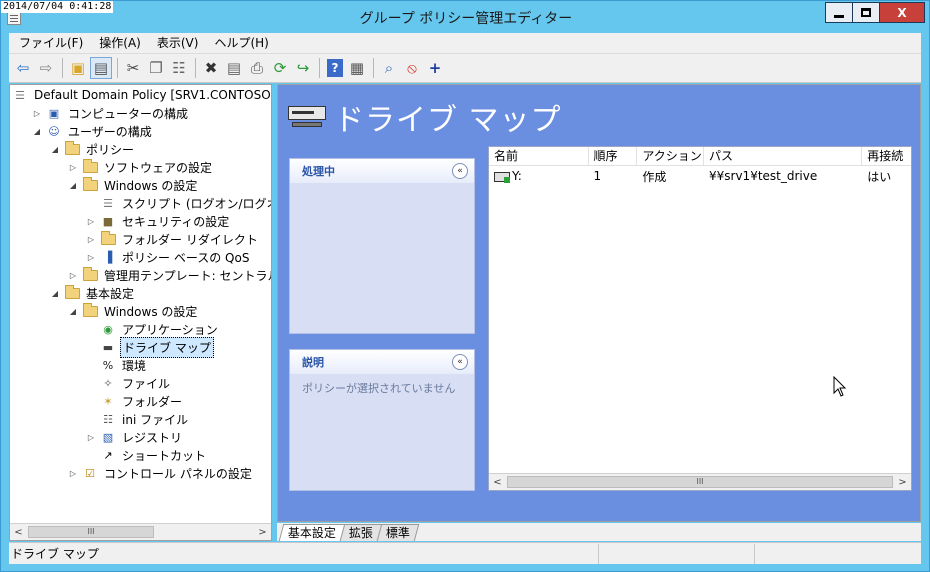  Describe the element at coordinates (613, 156) in the screenshot. I see `column-header-order: 順序` at that location.